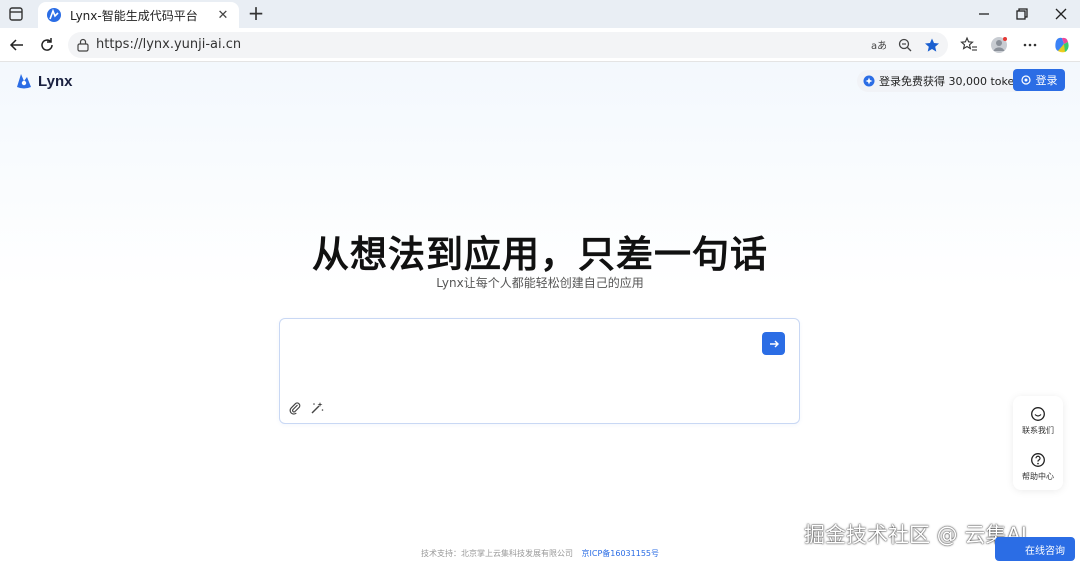 This screenshot has width=1080, height=565. Describe the element at coordinates (984, 14) in the screenshot. I see `minimize-icon` at that location.